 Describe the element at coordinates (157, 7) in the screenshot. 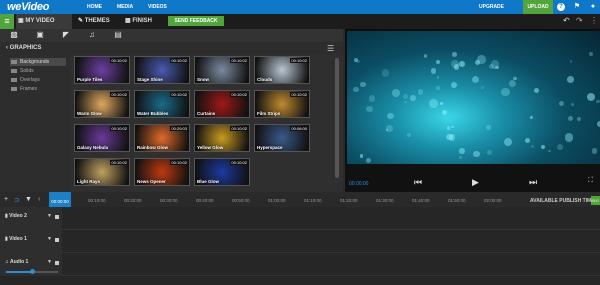

I see `nav-videos: VIDEOS` at that location.